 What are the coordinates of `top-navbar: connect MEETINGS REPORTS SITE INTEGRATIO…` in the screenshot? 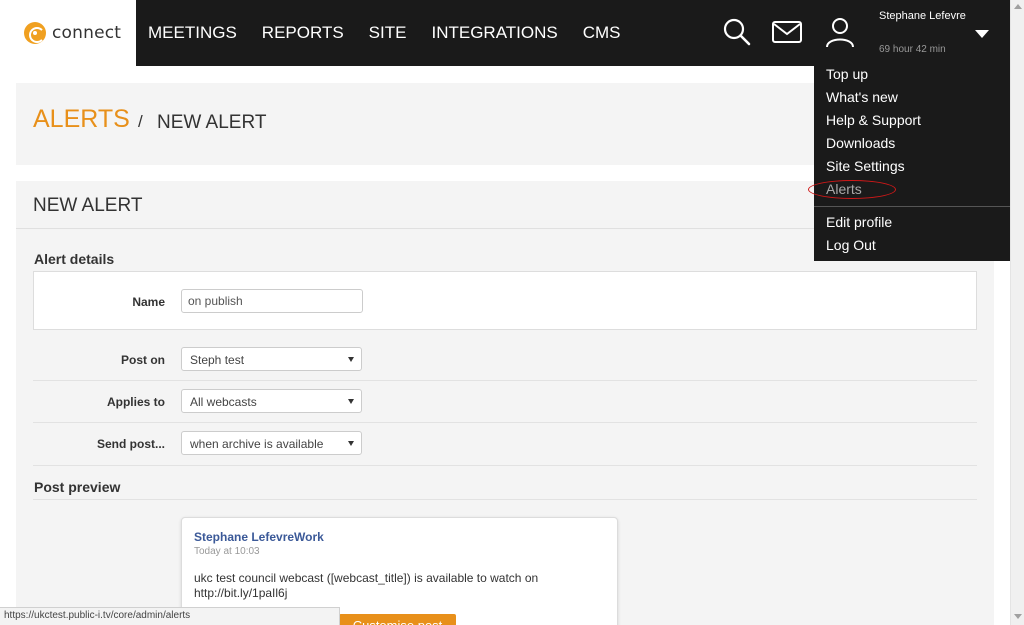 It's located at (505, 33).